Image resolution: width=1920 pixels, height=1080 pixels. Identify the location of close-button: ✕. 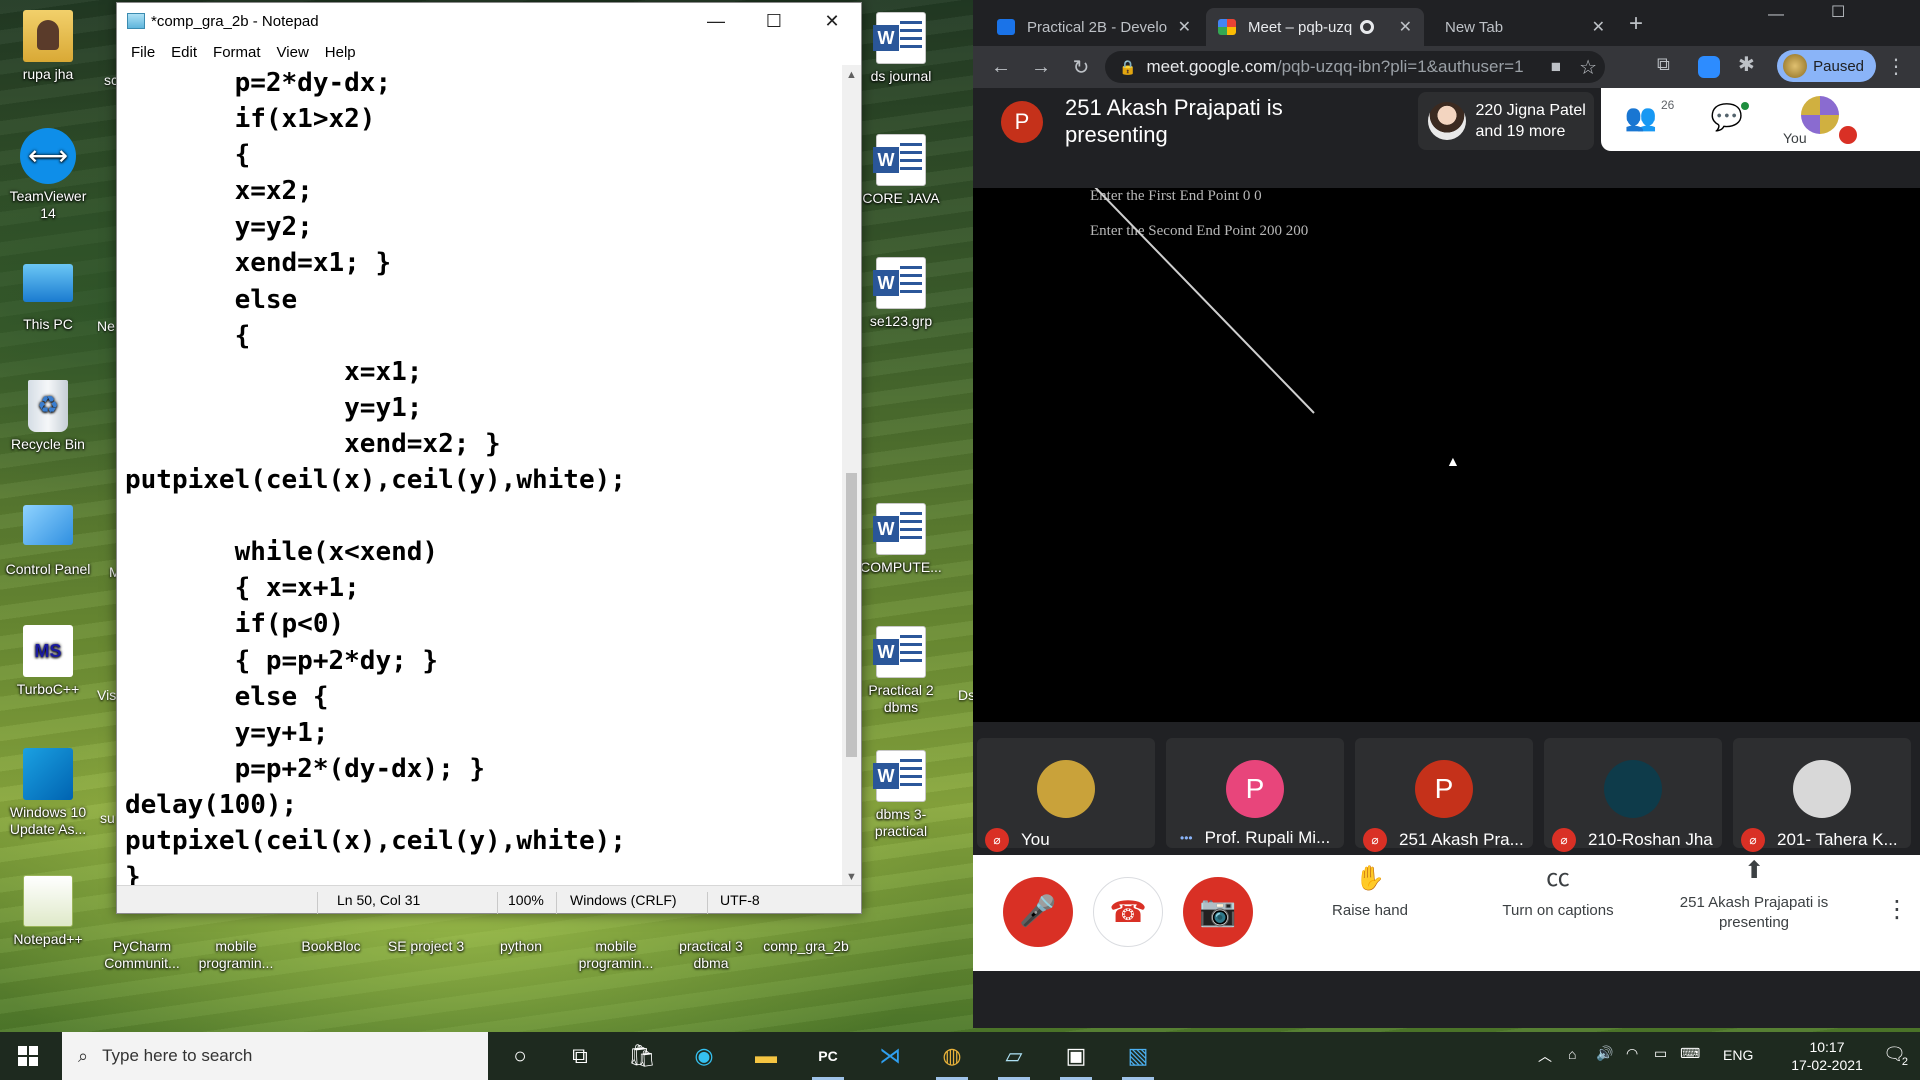
(832, 21).